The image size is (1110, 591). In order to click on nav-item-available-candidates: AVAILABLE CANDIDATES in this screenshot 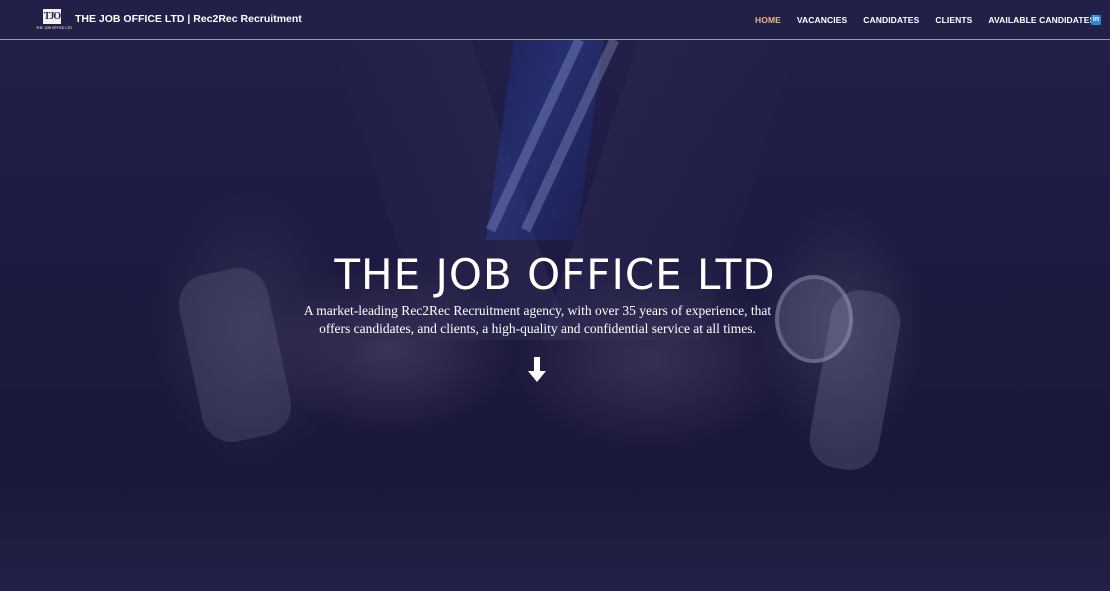, I will do `click(1041, 20)`.